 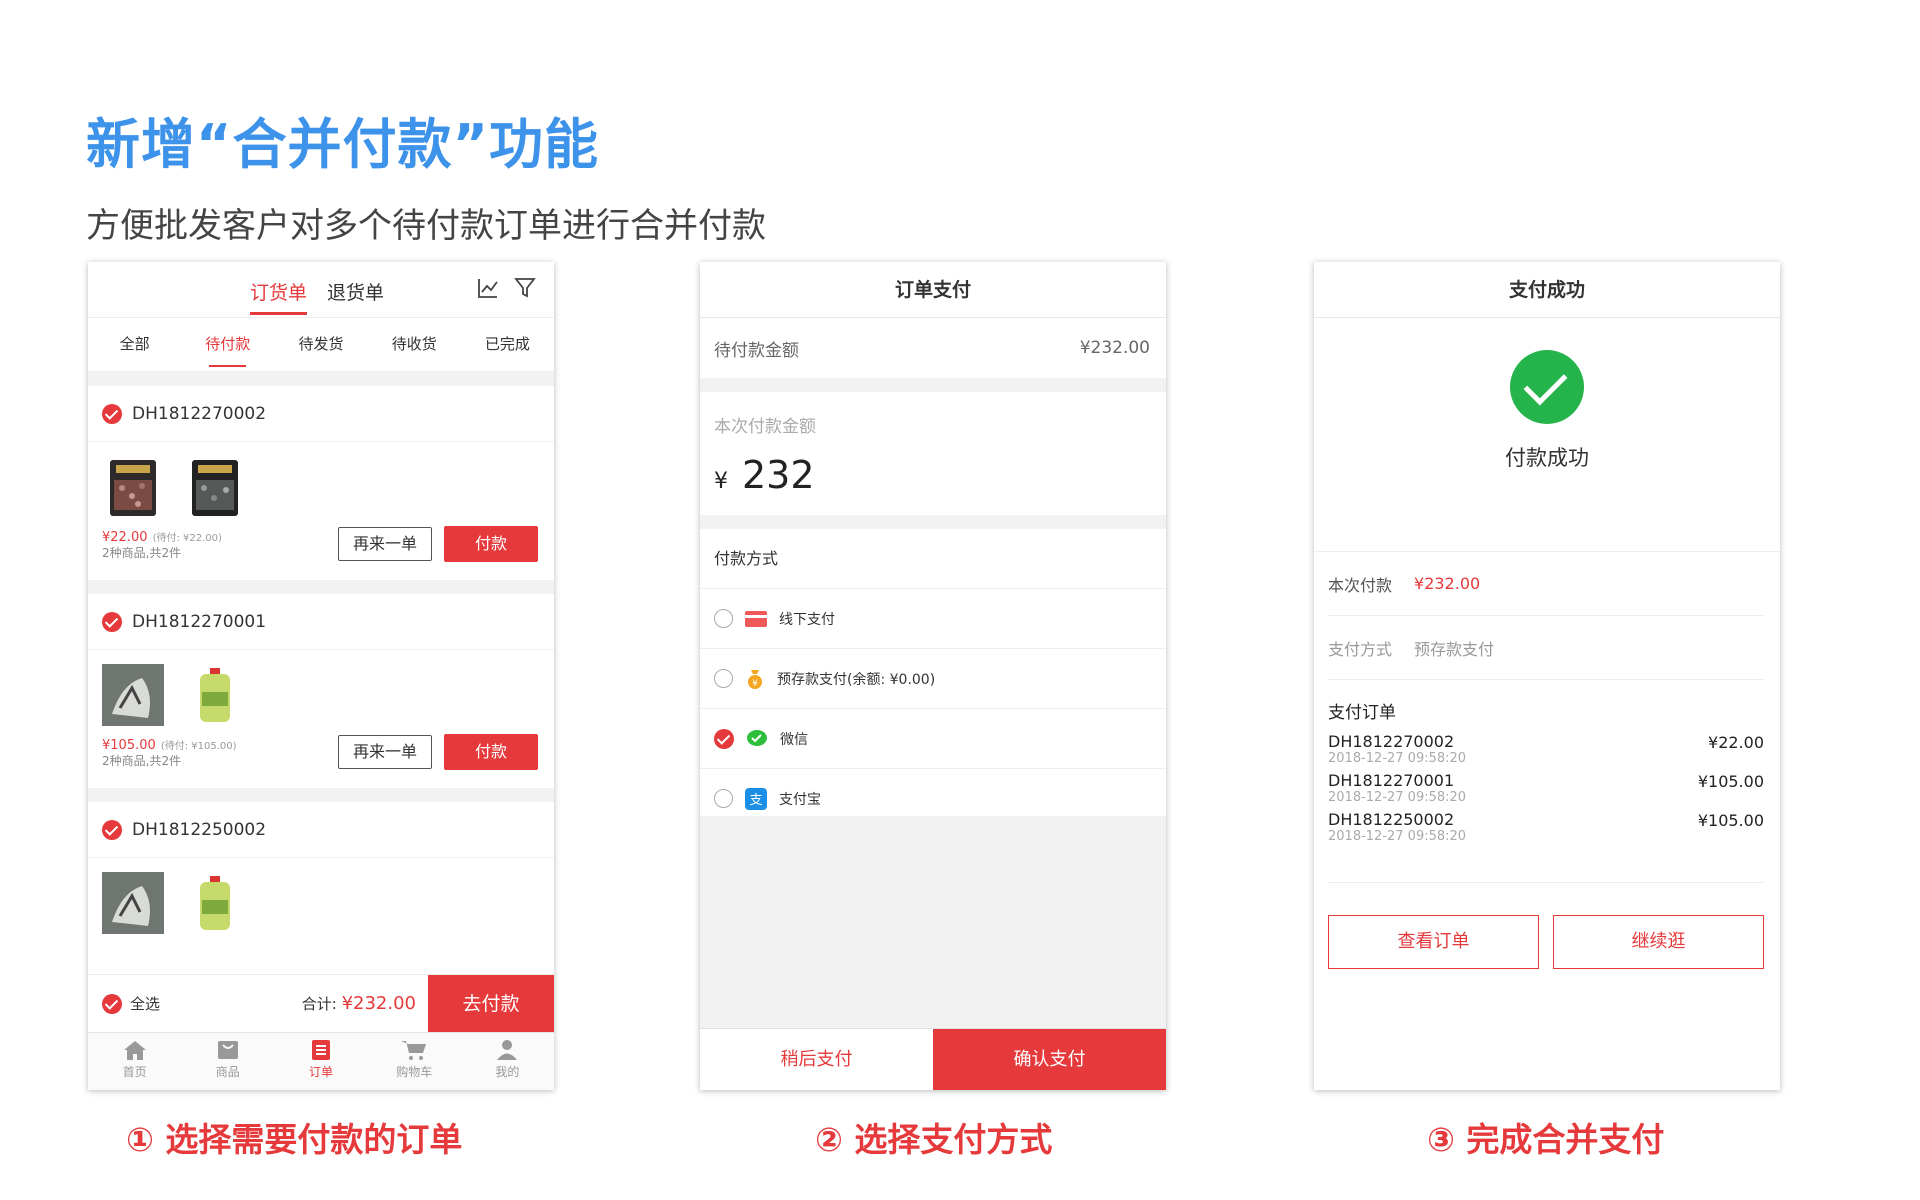 What do you see at coordinates (507, 344) in the screenshot?
I see `status-tab-completed: 已完成` at bounding box center [507, 344].